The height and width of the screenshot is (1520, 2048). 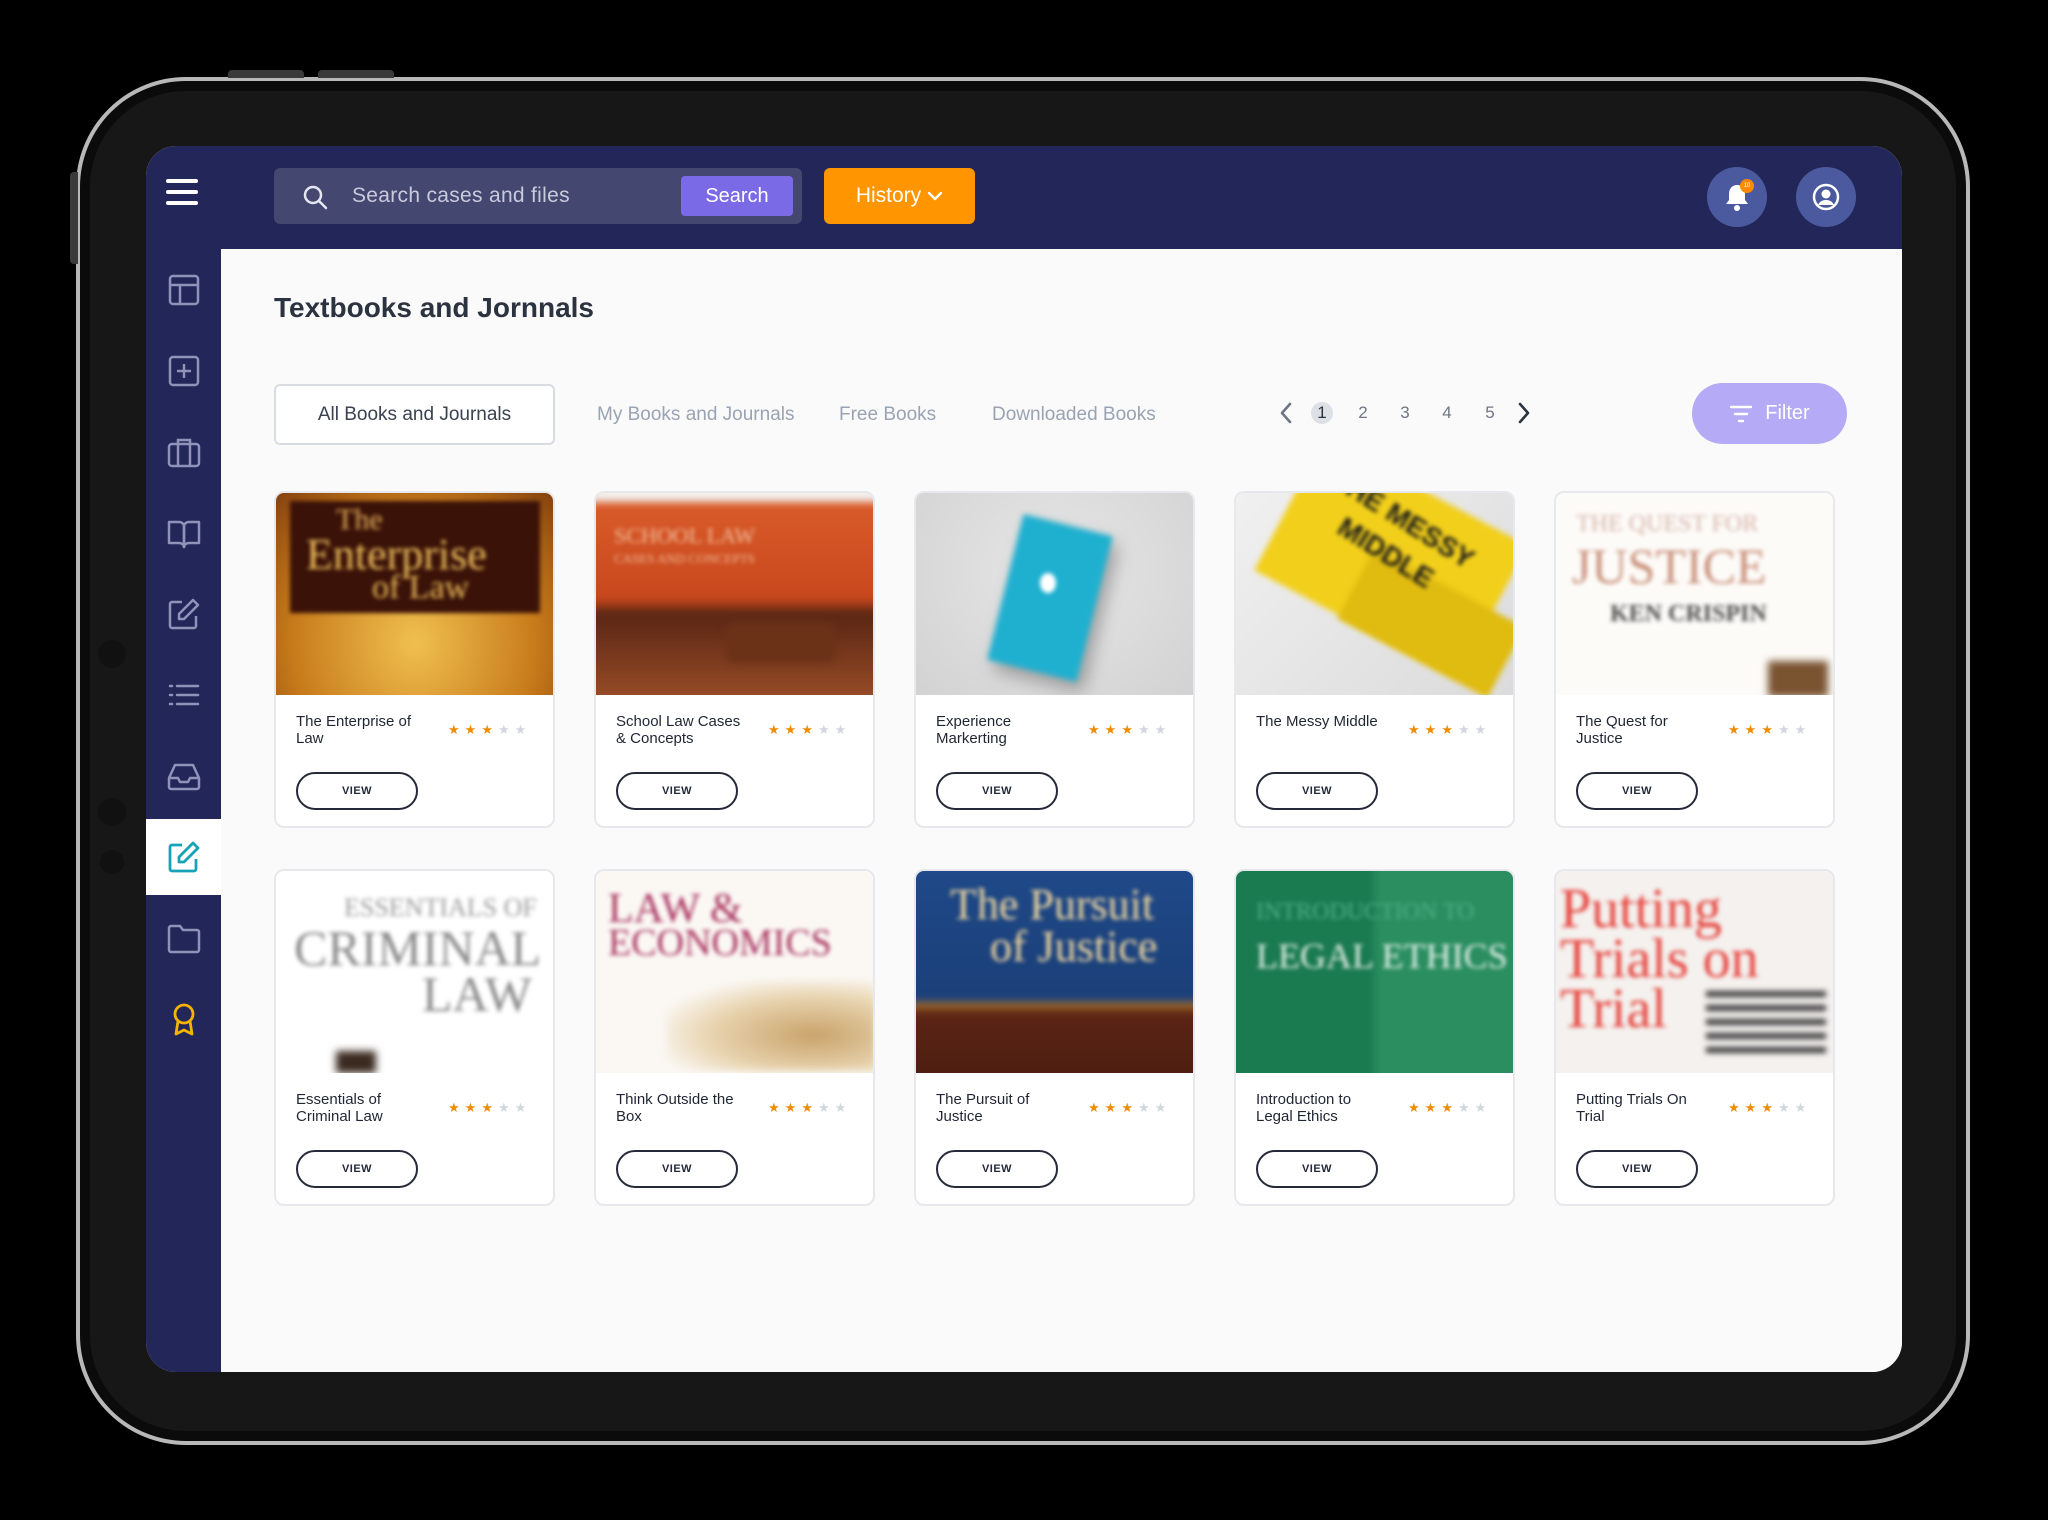 What do you see at coordinates (1490, 413) in the screenshot?
I see `page-5: 5` at bounding box center [1490, 413].